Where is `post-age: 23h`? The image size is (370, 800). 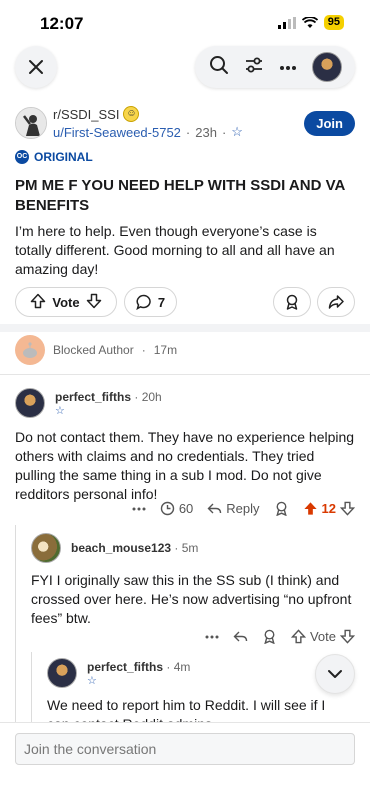 post-age: 23h is located at coordinates (206, 132).